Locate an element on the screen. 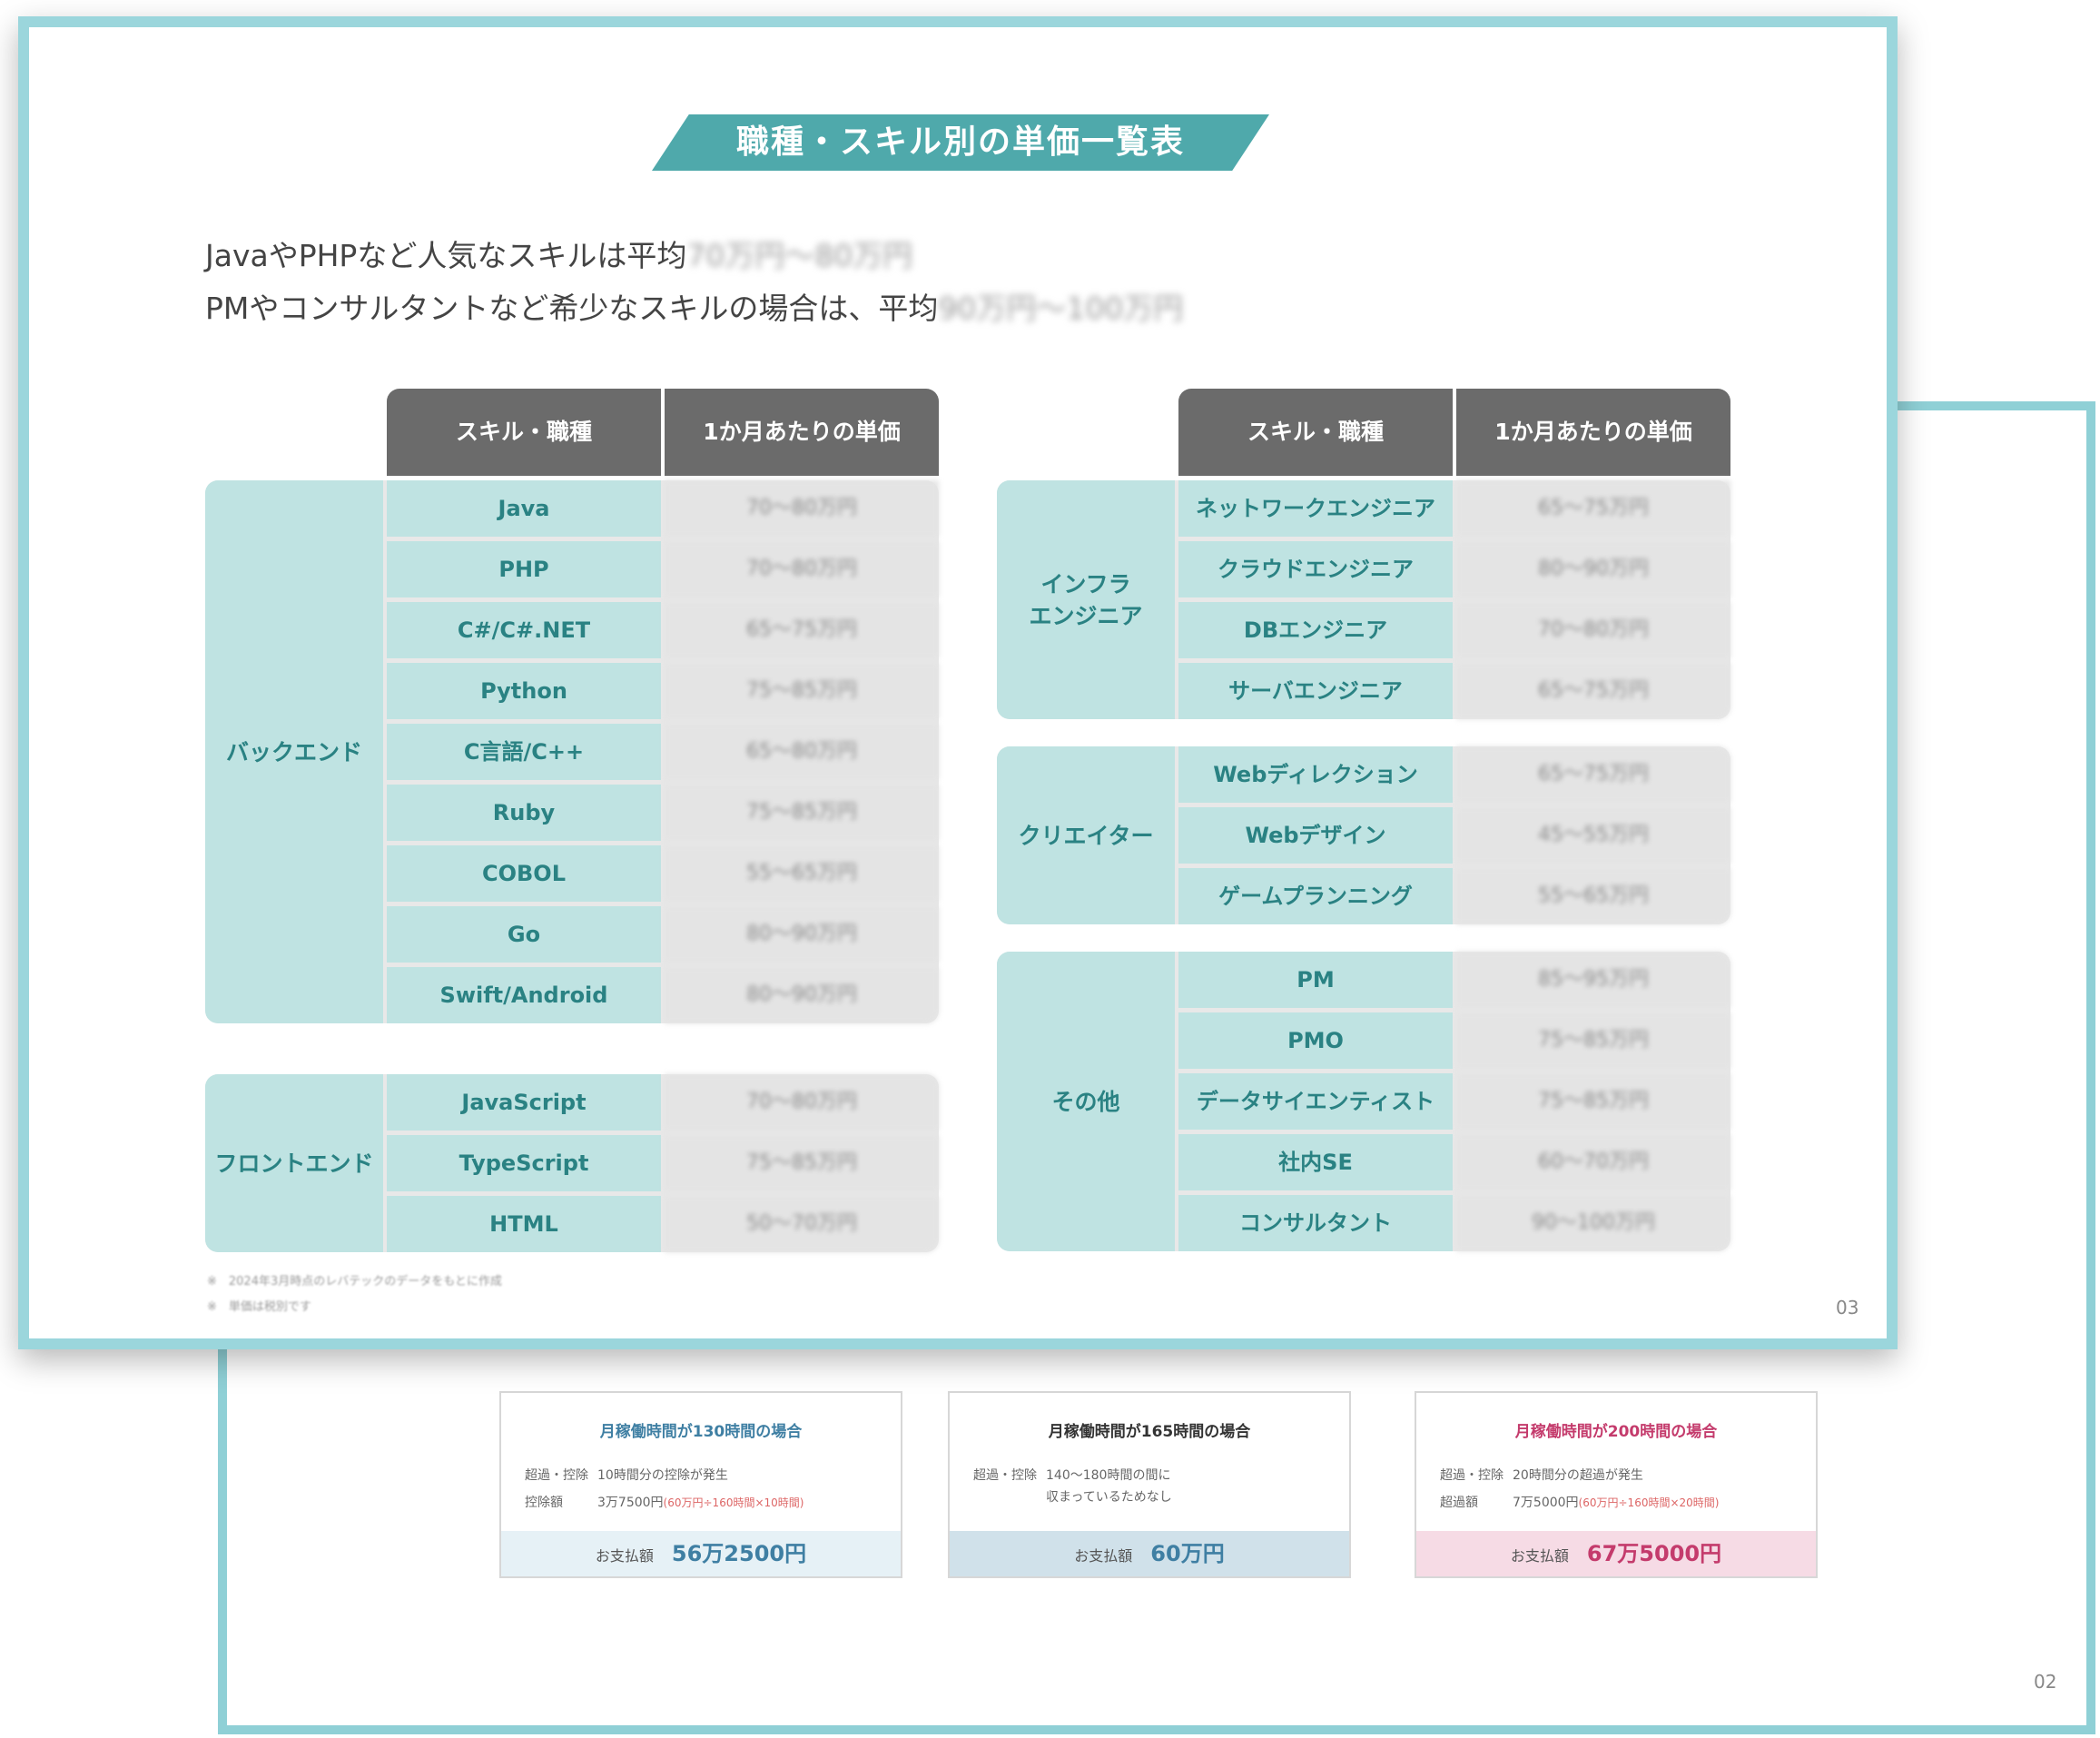  case-row-key: 超過額 is located at coordinates (1459, 1503).